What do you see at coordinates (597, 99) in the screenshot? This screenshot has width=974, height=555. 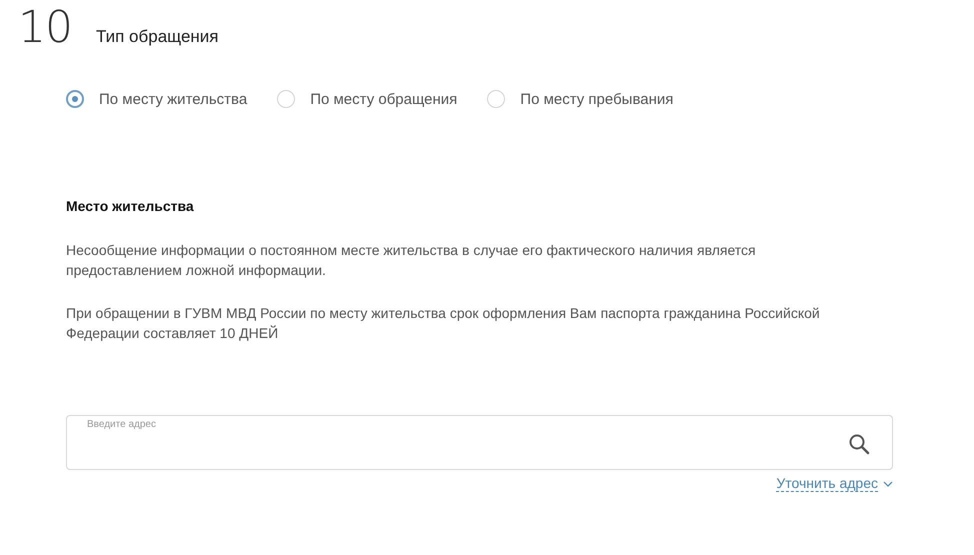 I see `radio-label: По месту пребывания` at bounding box center [597, 99].